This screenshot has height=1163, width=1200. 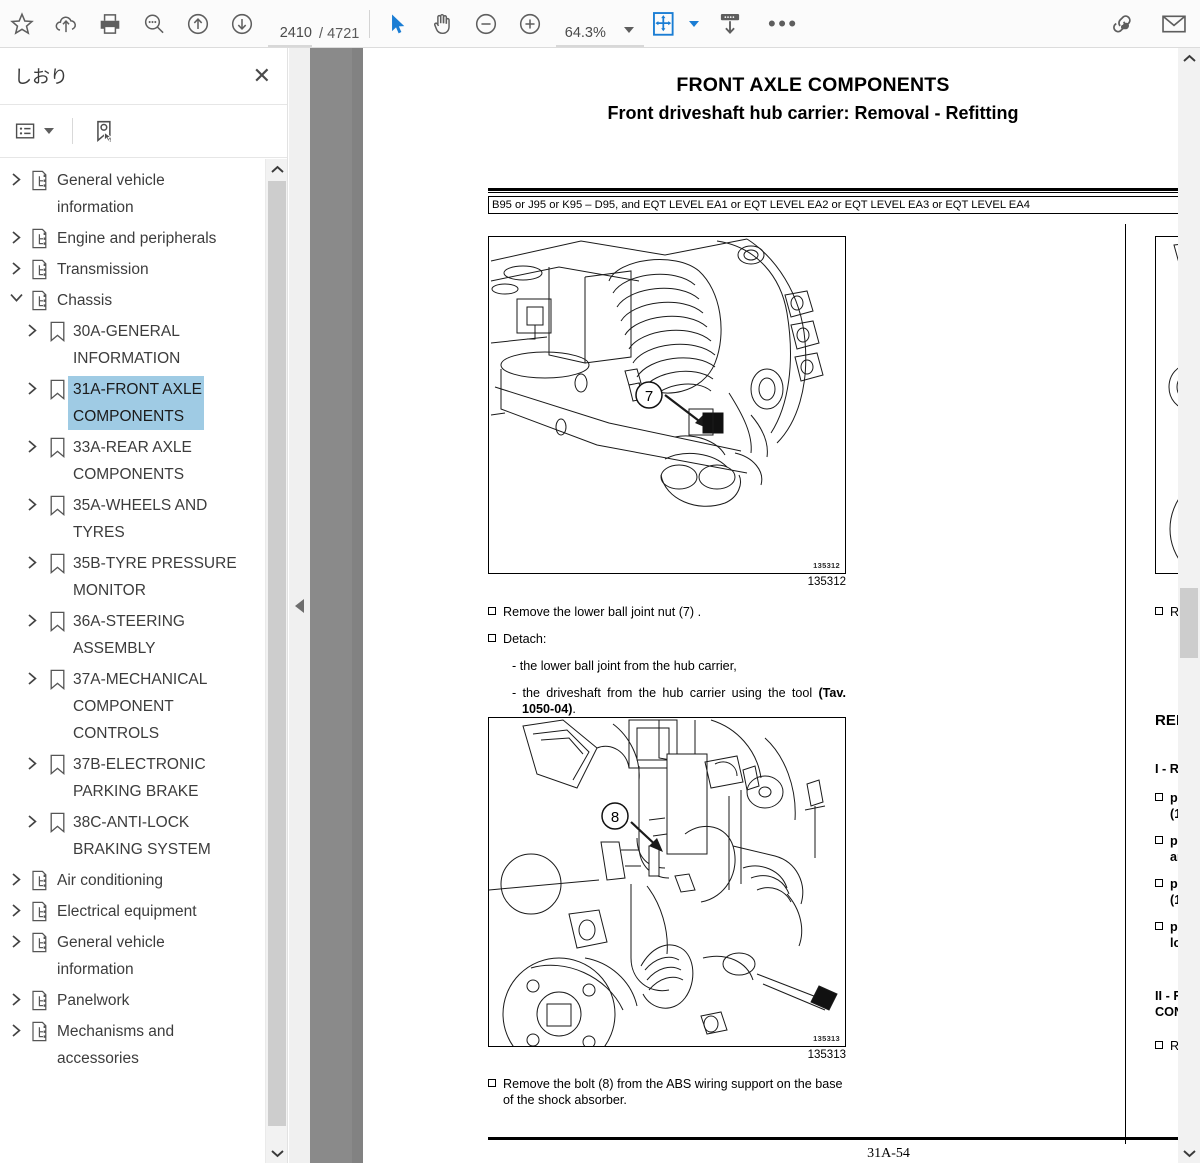 I want to click on bookmark-node-1: Engine and peripherals, so click(x=144, y=238).